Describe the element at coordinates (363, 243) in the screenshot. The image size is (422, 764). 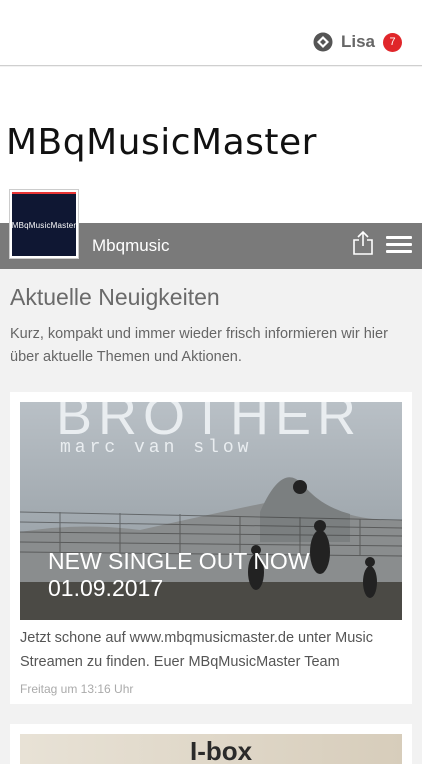
I see `share-icon` at that location.